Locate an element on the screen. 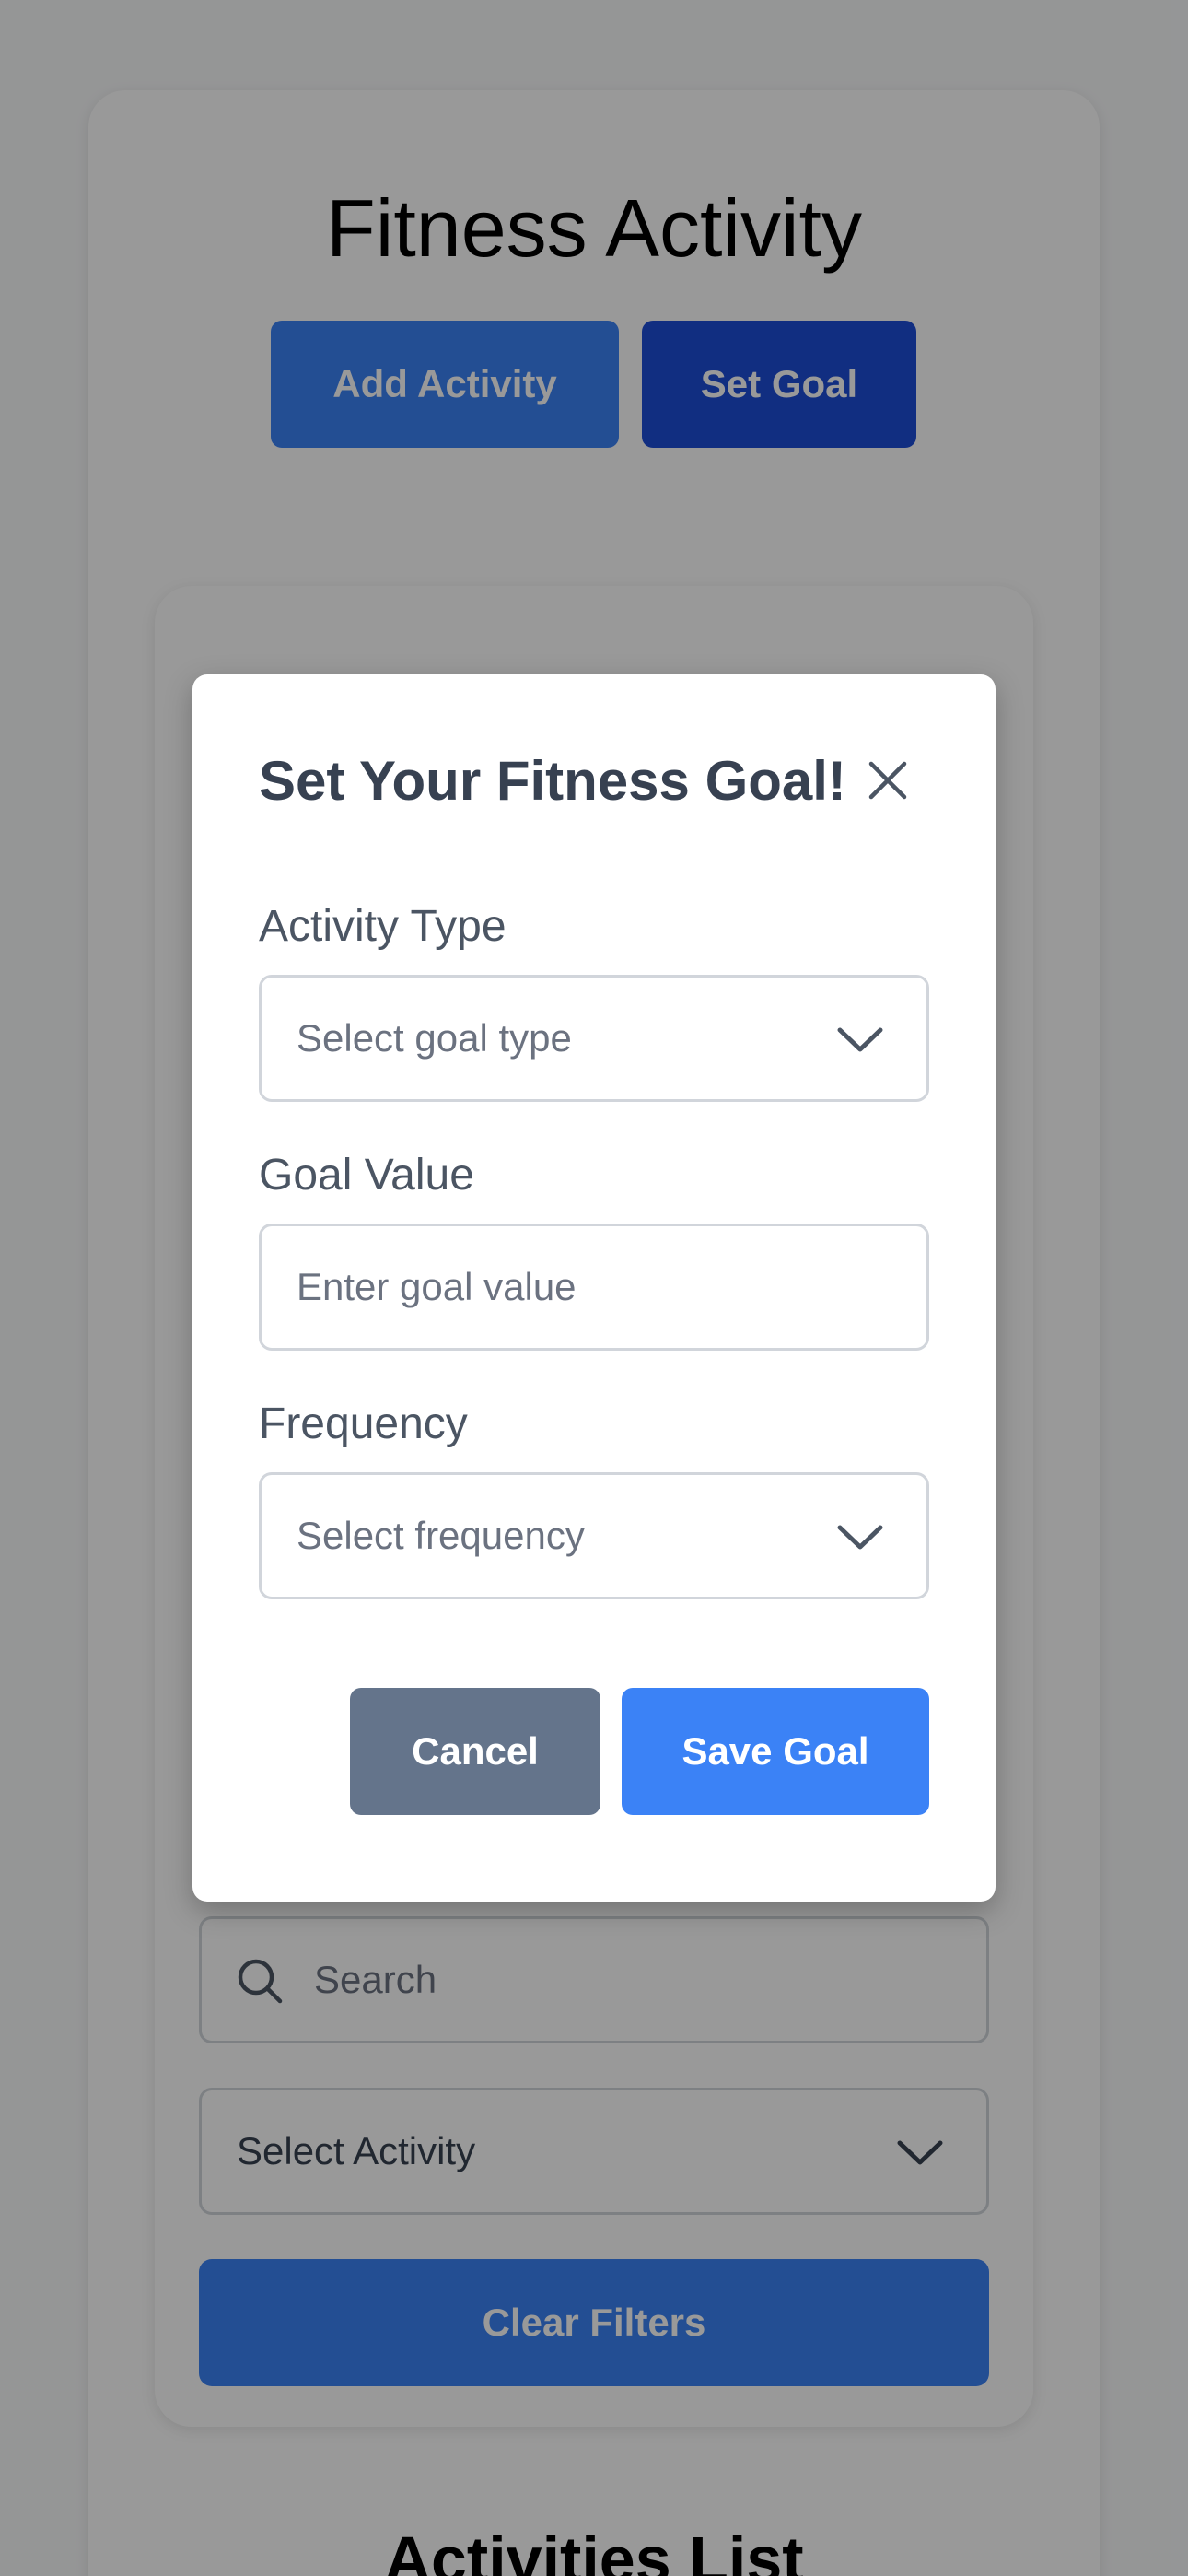 The height and width of the screenshot is (2576, 1188). activity-type-value: Select goal type is located at coordinates (434, 1038).